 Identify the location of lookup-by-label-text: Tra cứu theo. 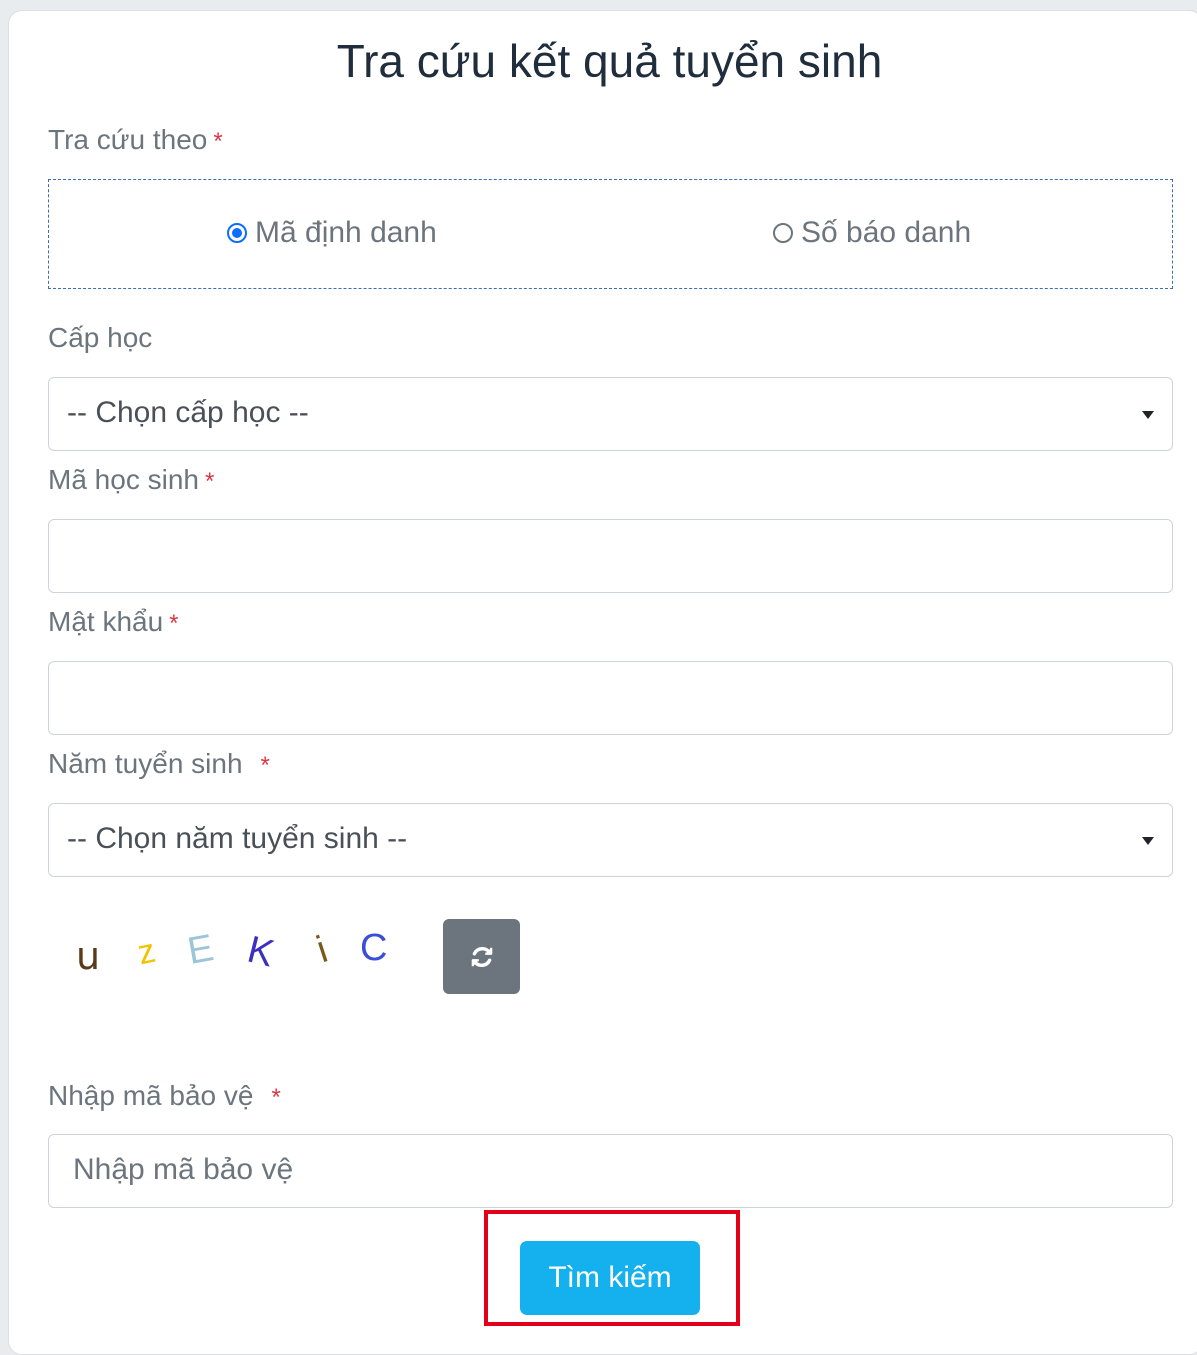
(128, 139).